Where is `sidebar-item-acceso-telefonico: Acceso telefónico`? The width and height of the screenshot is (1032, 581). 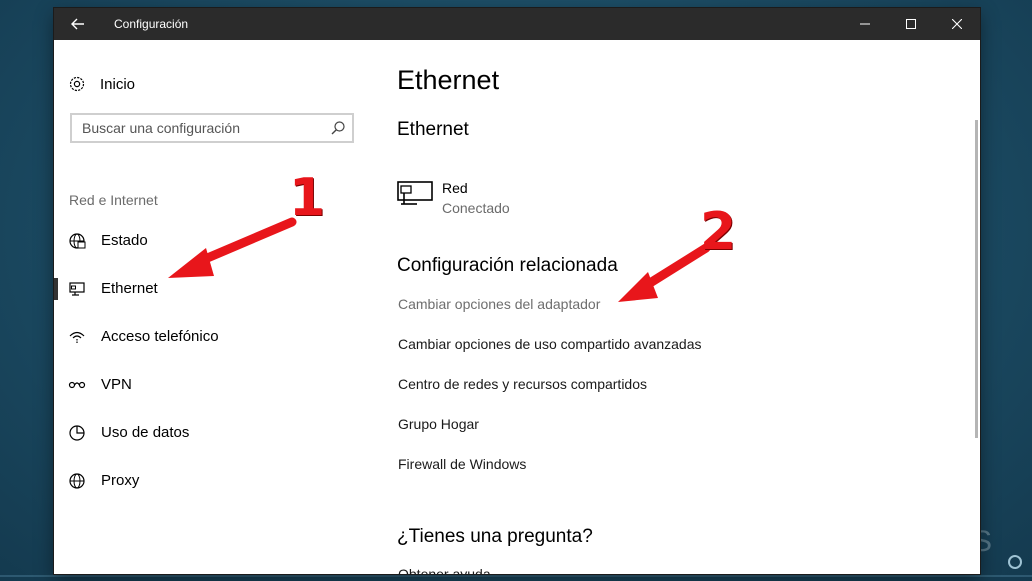
sidebar-item-acceso-telefonico: Acceso telefónico is located at coordinates (214, 336).